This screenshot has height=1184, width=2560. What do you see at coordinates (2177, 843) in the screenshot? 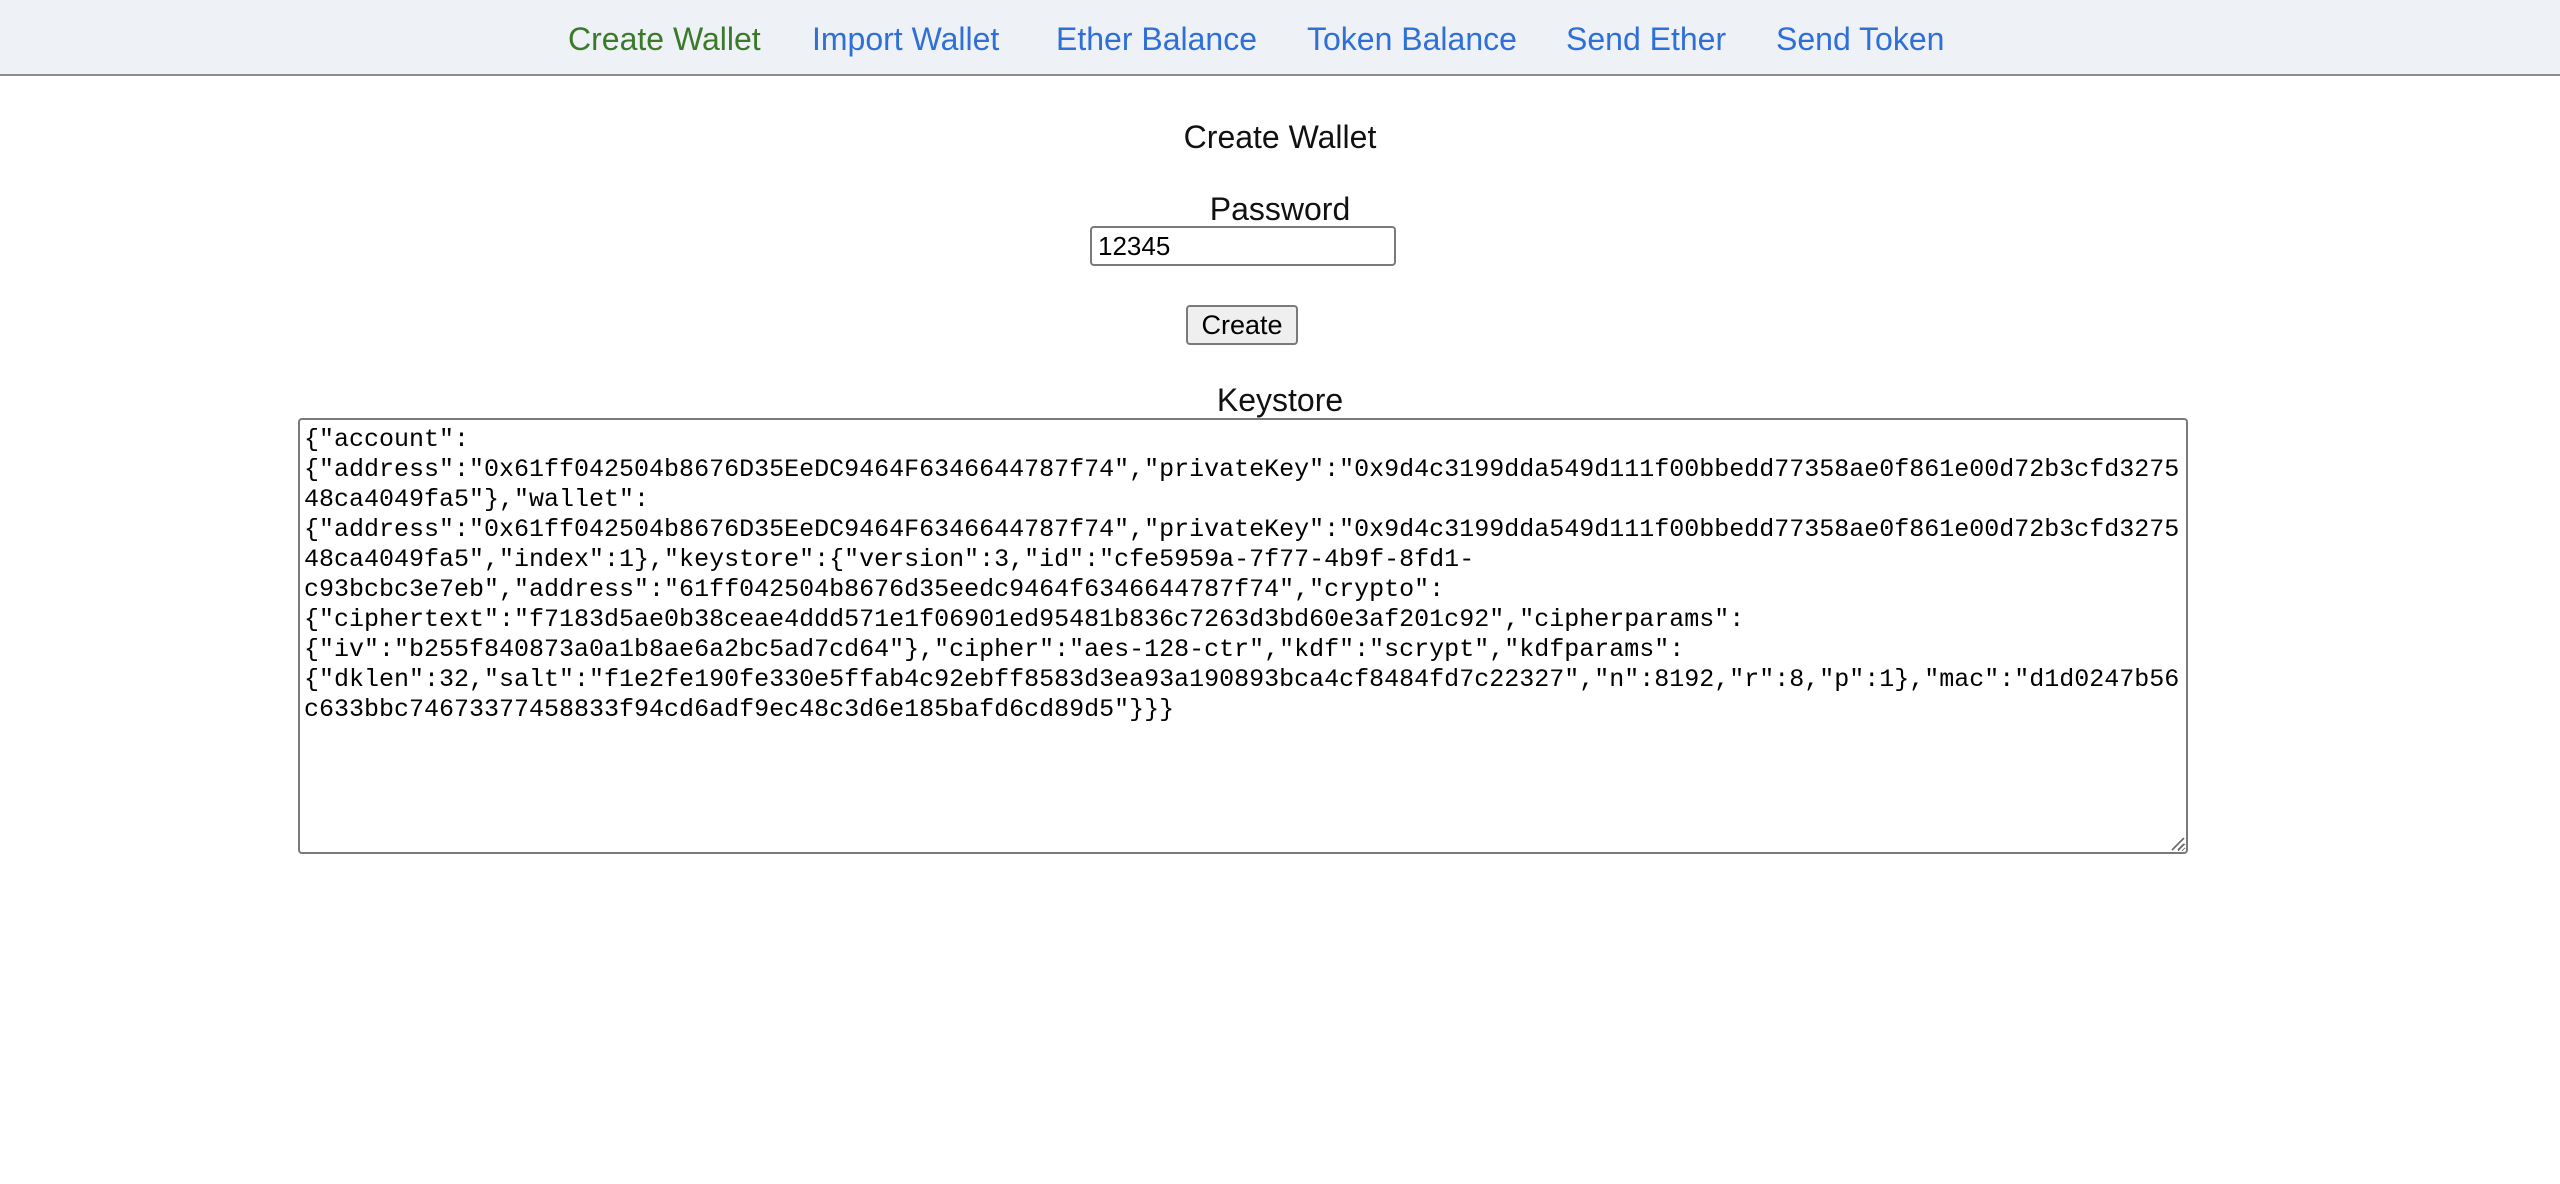
I see `resize-grip-icon` at bounding box center [2177, 843].